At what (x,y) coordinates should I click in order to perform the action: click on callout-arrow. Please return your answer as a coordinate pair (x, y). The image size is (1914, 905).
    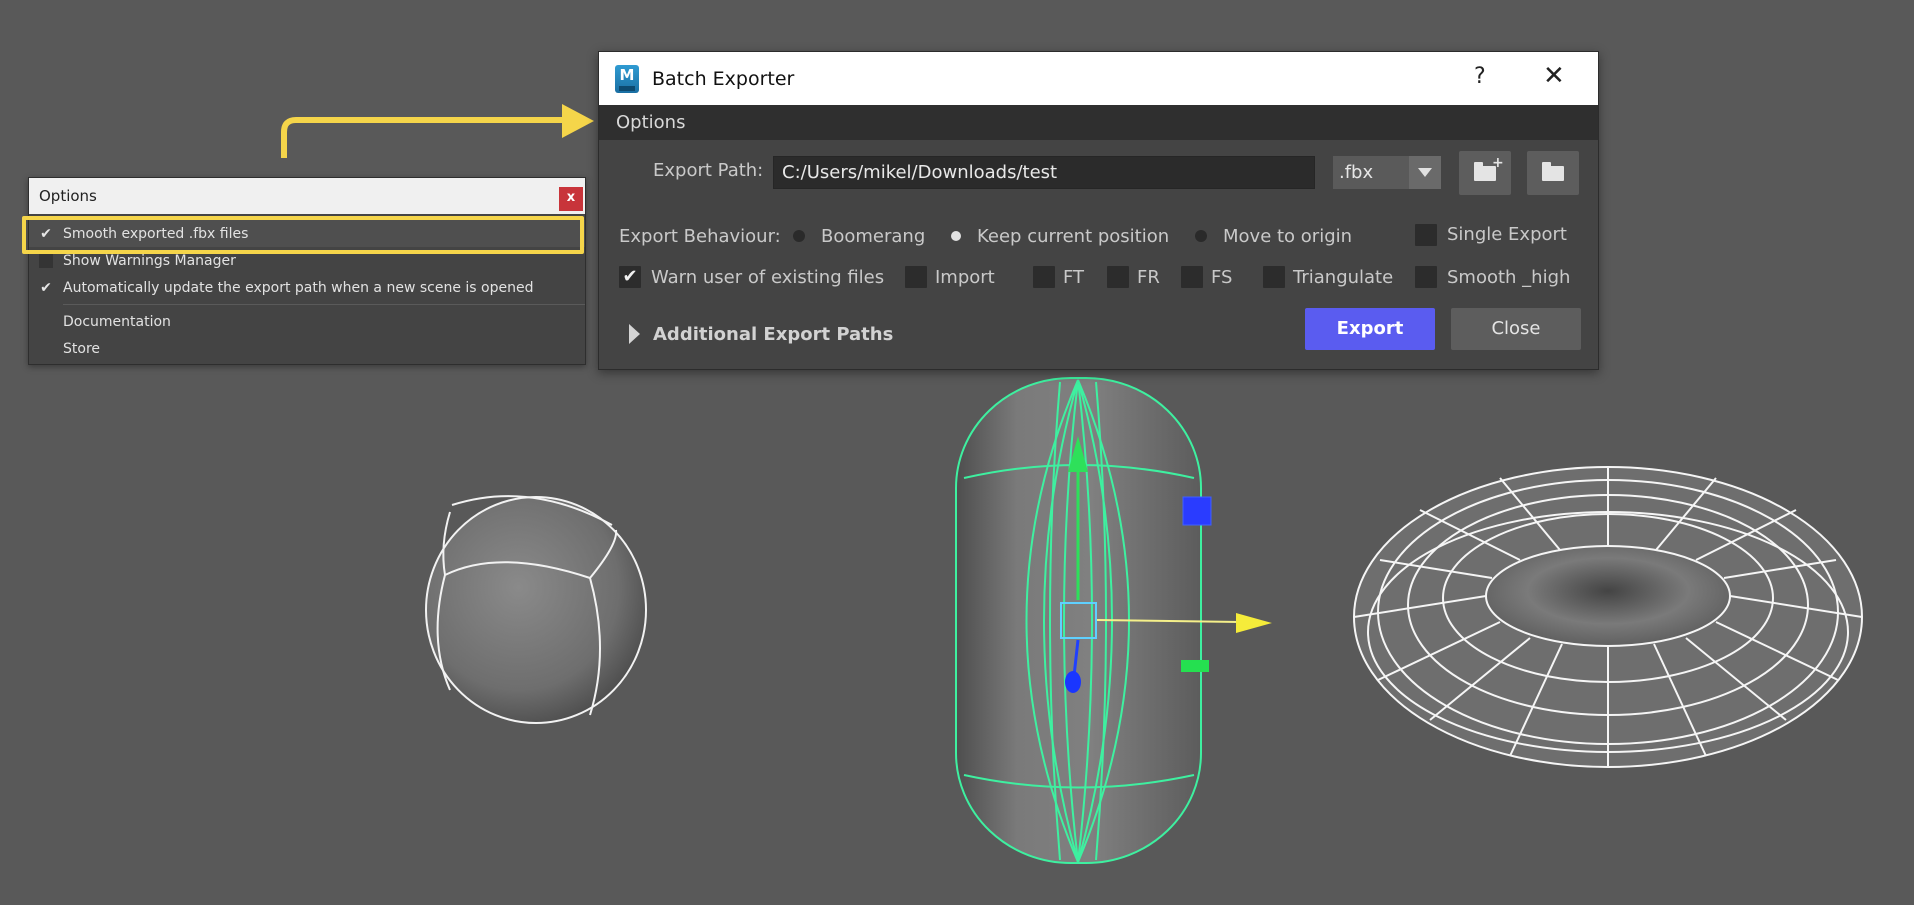
    Looking at the image, I should click on (424, 137).